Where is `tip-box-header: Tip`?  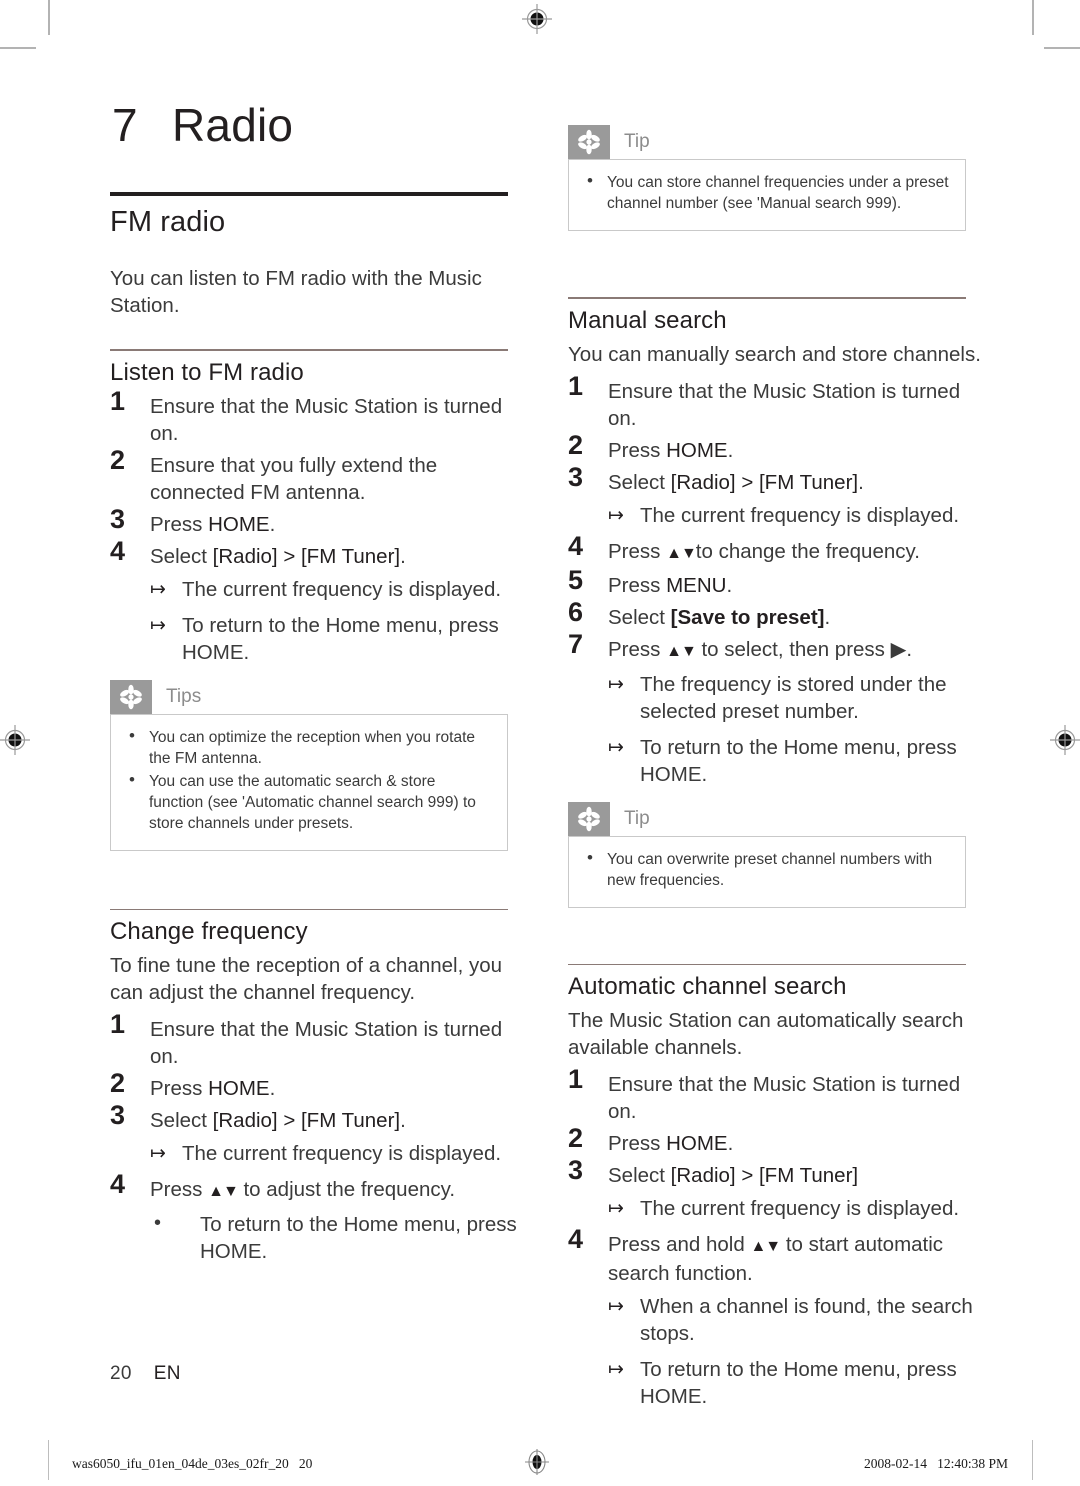 tip-box-header: Tip is located at coordinates (767, 142).